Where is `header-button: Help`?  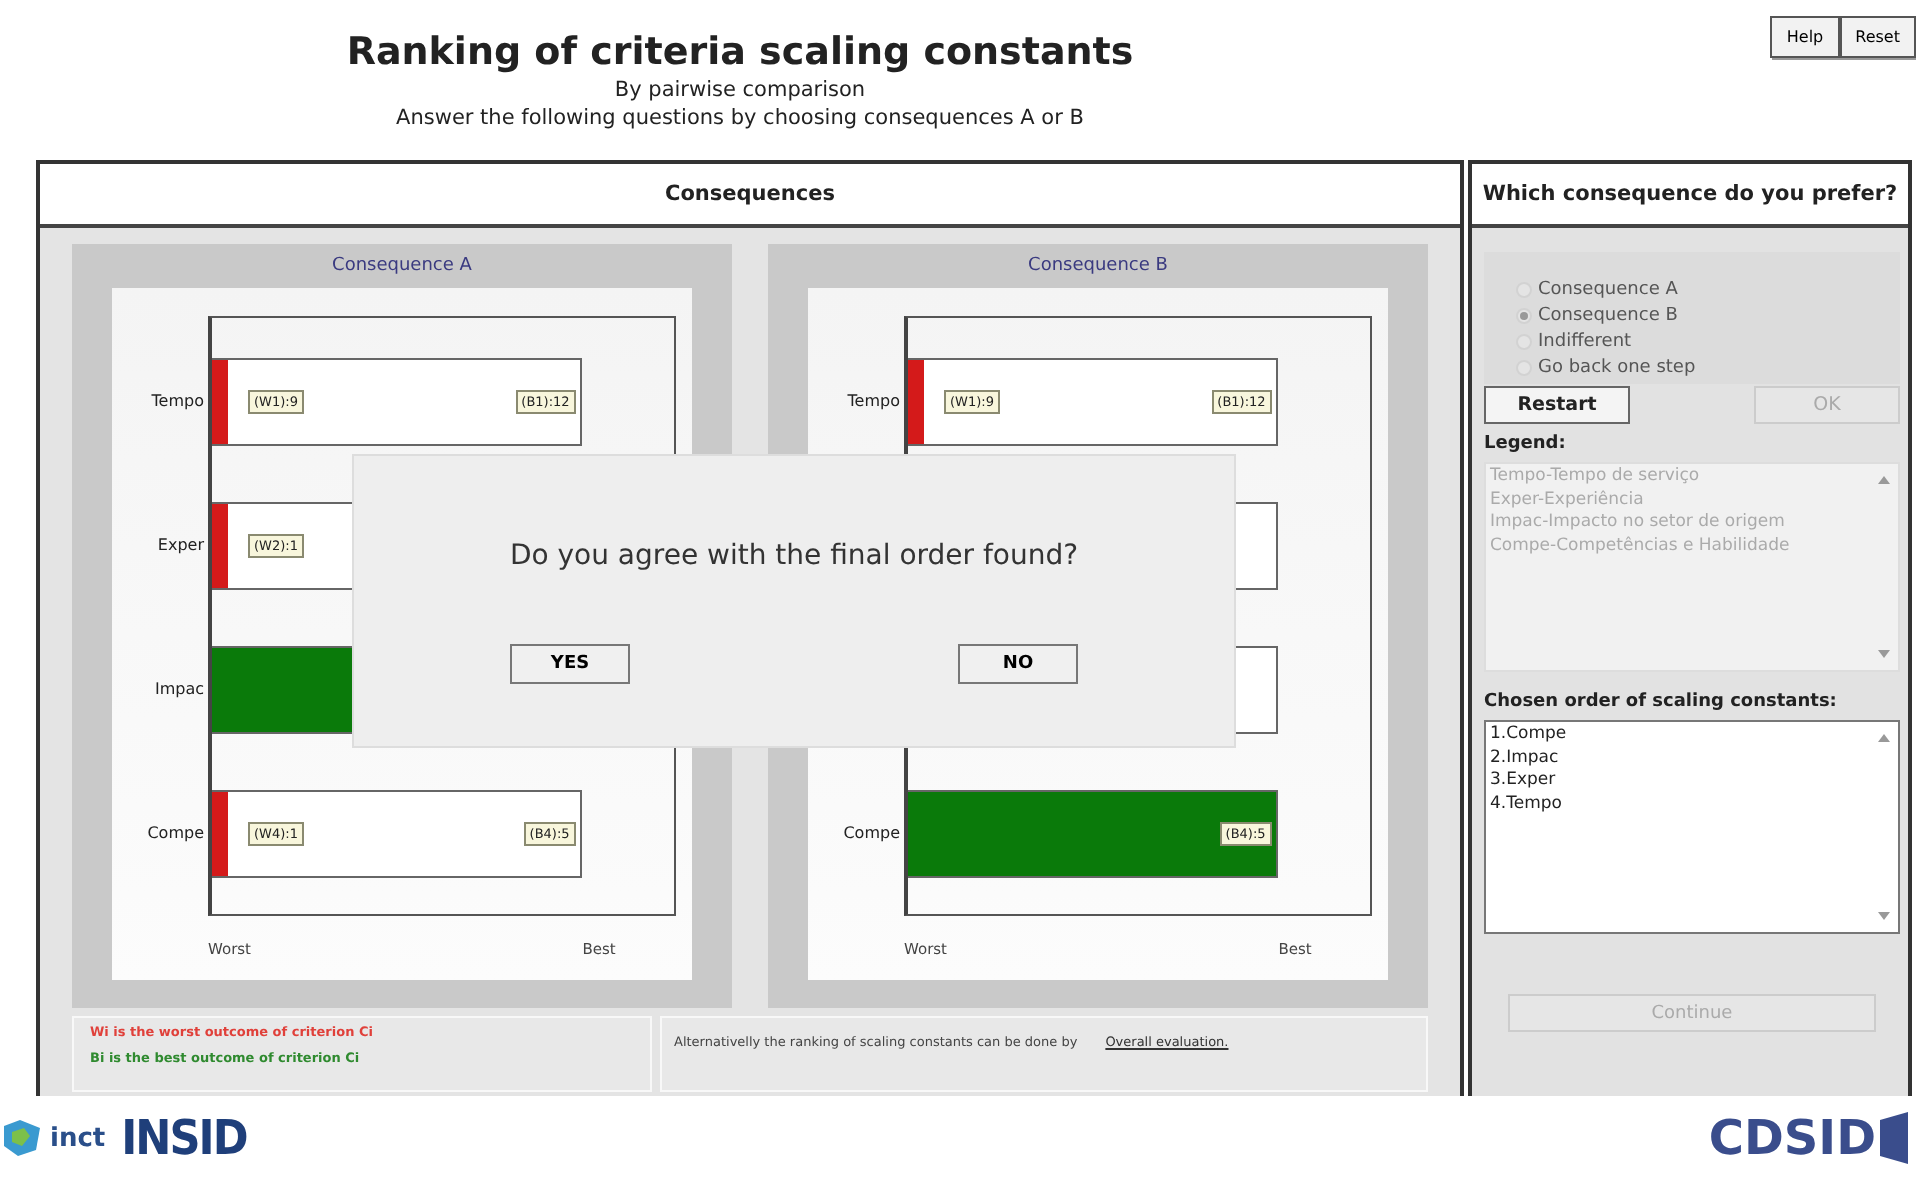
header-button: Help is located at coordinates (1805, 37).